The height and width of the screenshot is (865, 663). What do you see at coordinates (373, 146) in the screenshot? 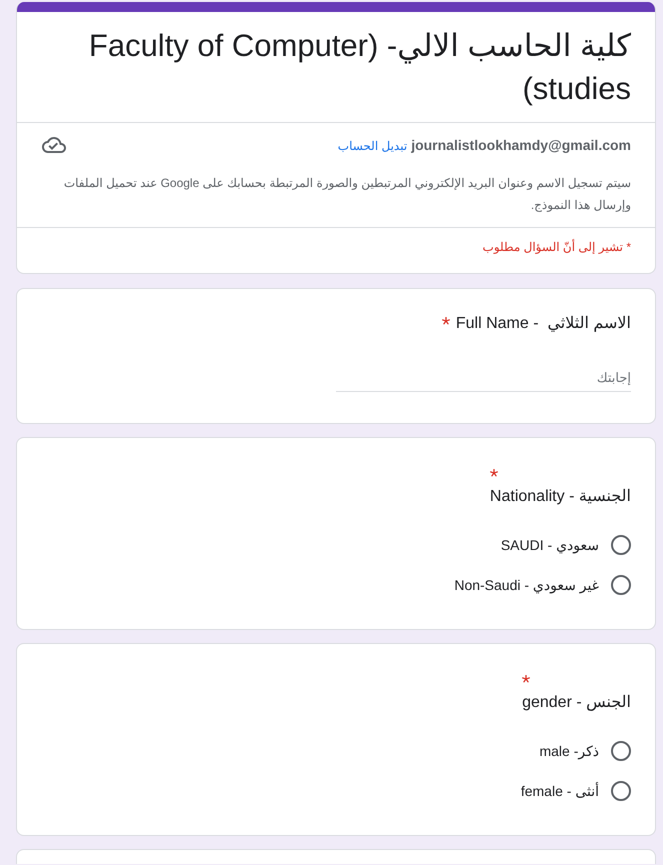
I see `switch-account-link: تبديل الحساب` at bounding box center [373, 146].